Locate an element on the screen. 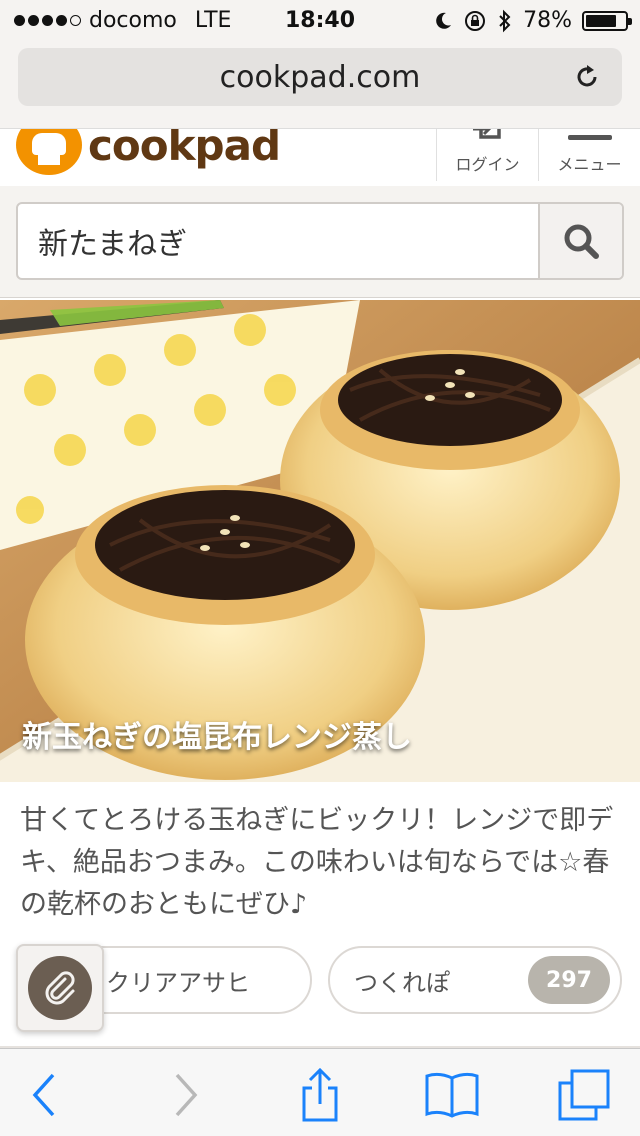 This screenshot has height=1136, width=640. bookmarks-icon is located at coordinates (452, 1095).